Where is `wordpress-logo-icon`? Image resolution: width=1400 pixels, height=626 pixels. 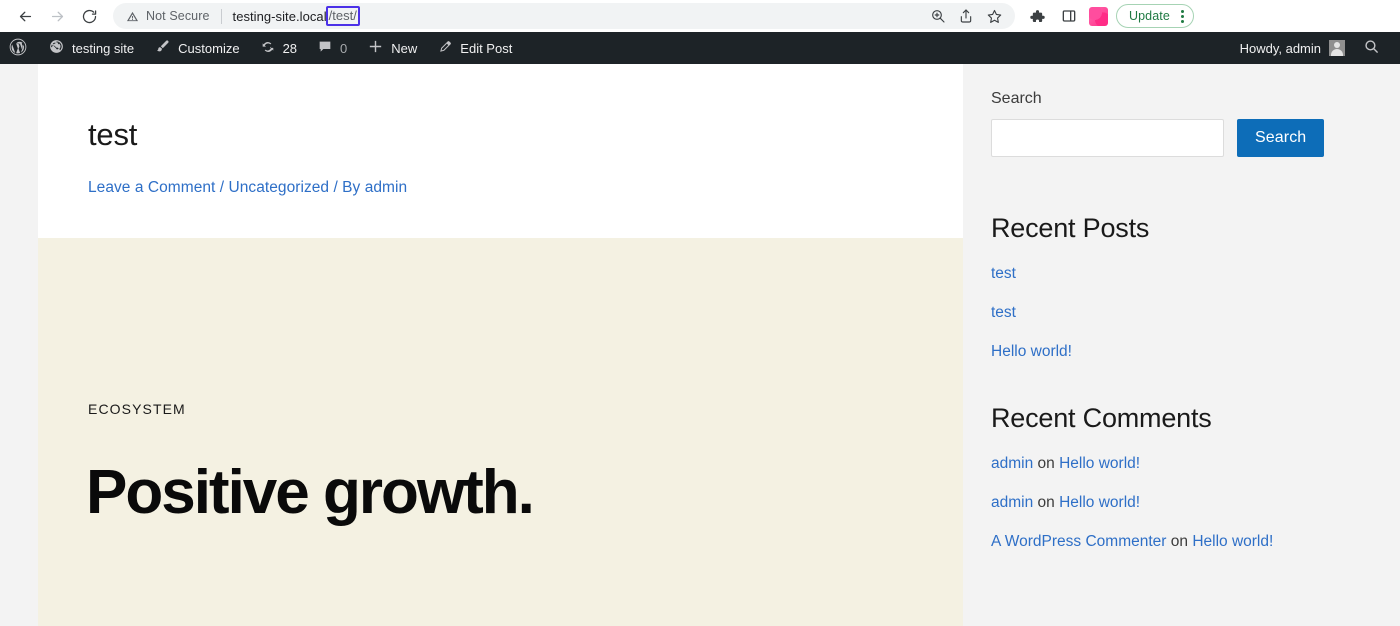 wordpress-logo-icon is located at coordinates (18, 48).